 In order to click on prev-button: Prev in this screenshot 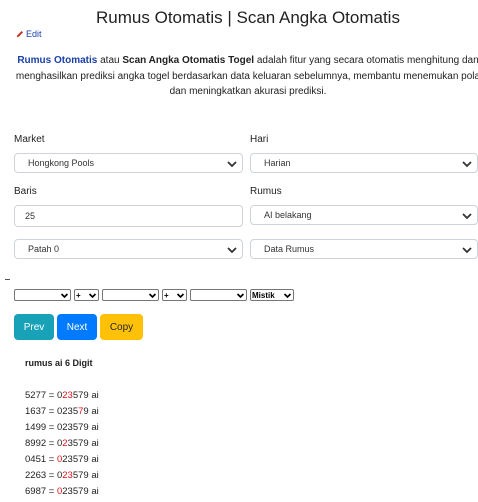, I will do `click(34, 327)`.